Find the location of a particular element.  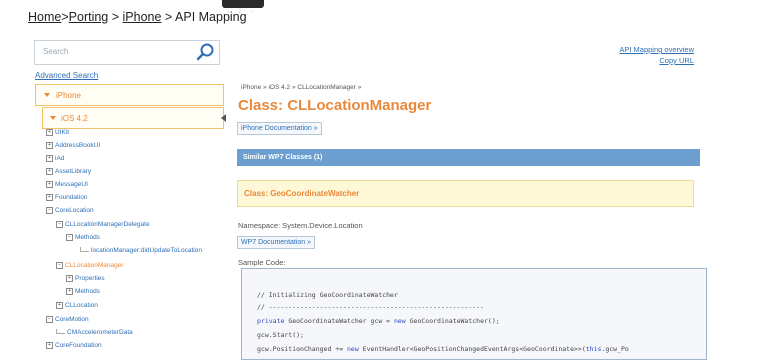

tree-item: − CoreLocation is located at coordinates (70, 210).